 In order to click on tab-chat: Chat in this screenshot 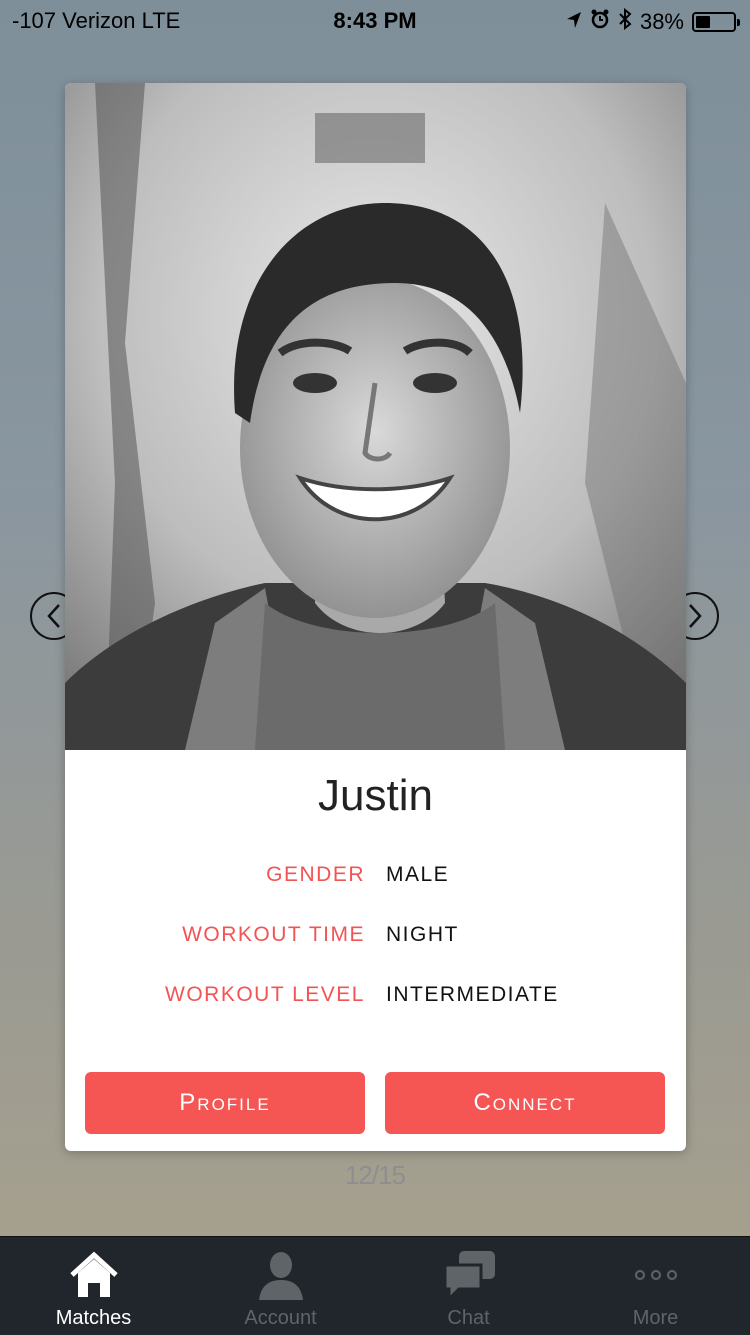, I will do `click(468, 1286)`.